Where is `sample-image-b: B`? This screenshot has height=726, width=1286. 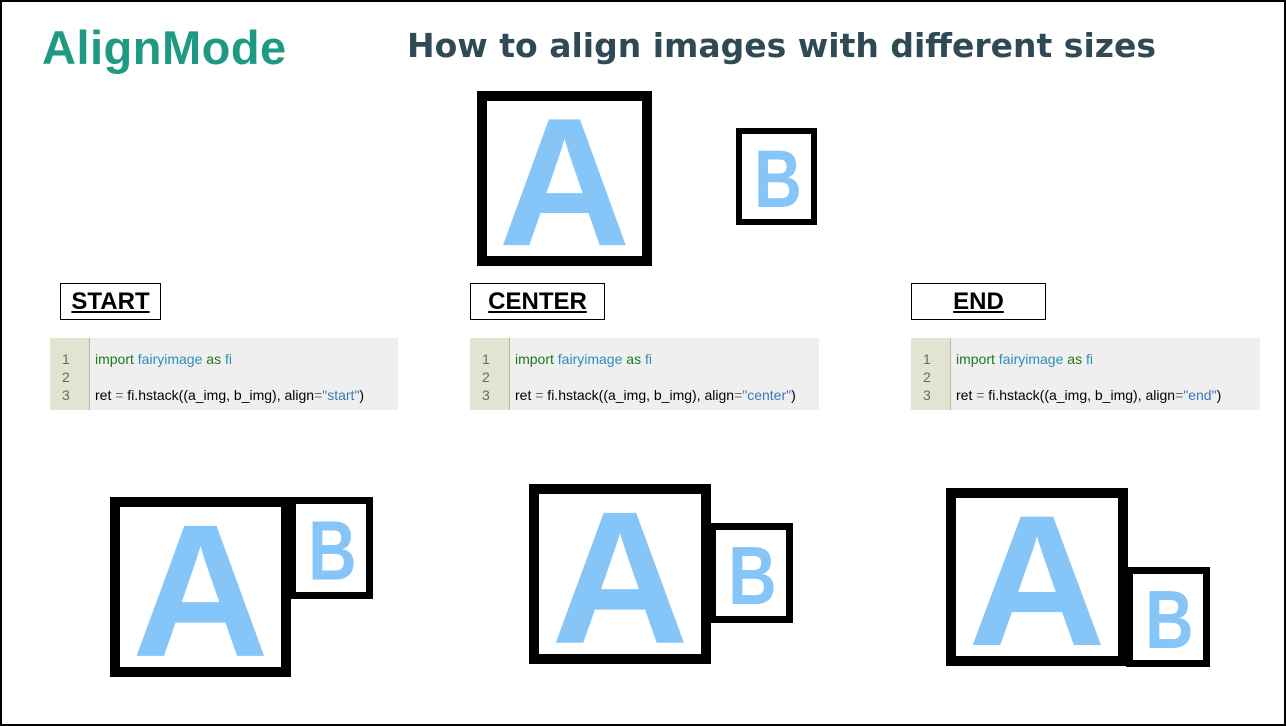 sample-image-b: B is located at coordinates (776, 176).